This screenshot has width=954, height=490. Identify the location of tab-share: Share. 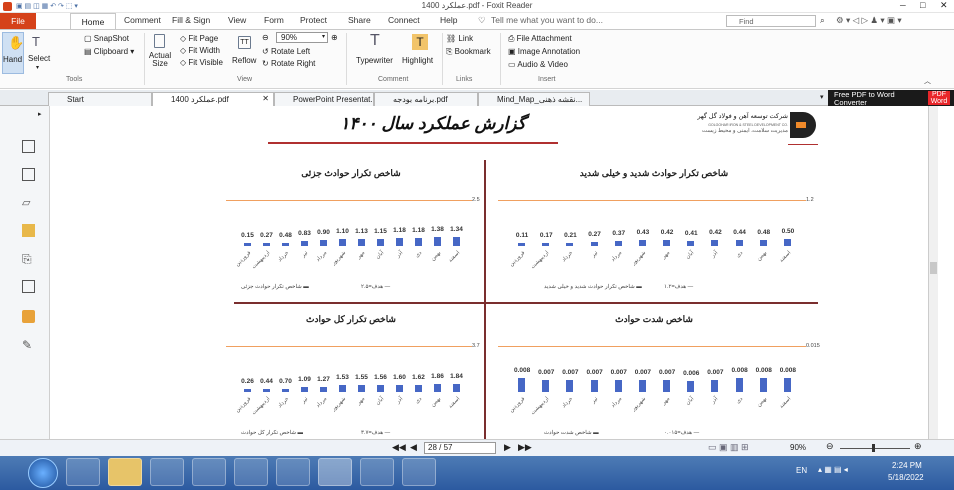
(359, 20).